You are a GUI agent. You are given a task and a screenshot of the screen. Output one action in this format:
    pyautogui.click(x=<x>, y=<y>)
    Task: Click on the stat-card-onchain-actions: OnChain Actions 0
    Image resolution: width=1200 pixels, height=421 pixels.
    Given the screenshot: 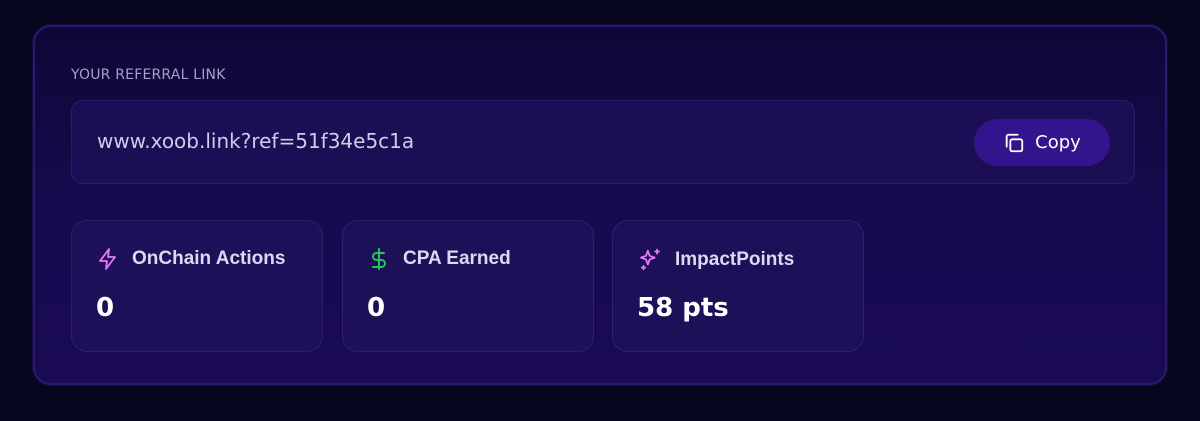 What is the action you would take?
    pyautogui.click(x=197, y=286)
    